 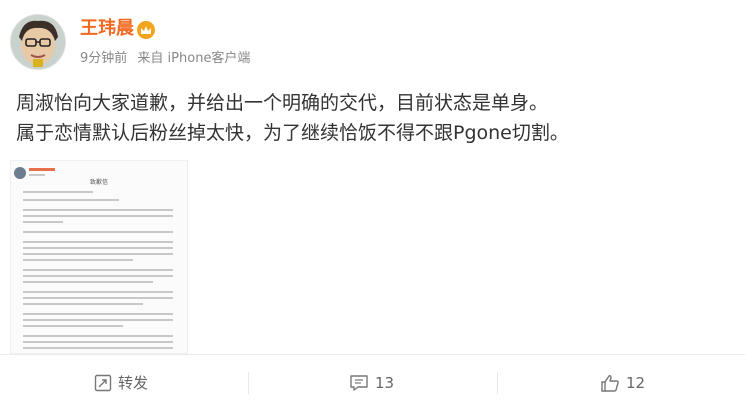 I want to click on comment-icon, so click(x=359, y=382).